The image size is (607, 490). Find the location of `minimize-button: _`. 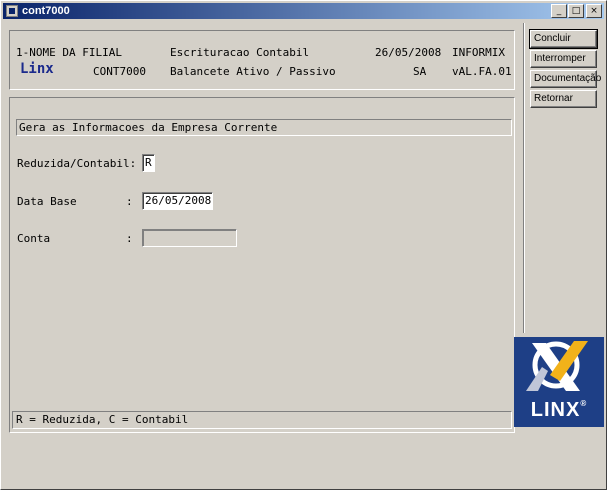

minimize-button: _ is located at coordinates (559, 11).